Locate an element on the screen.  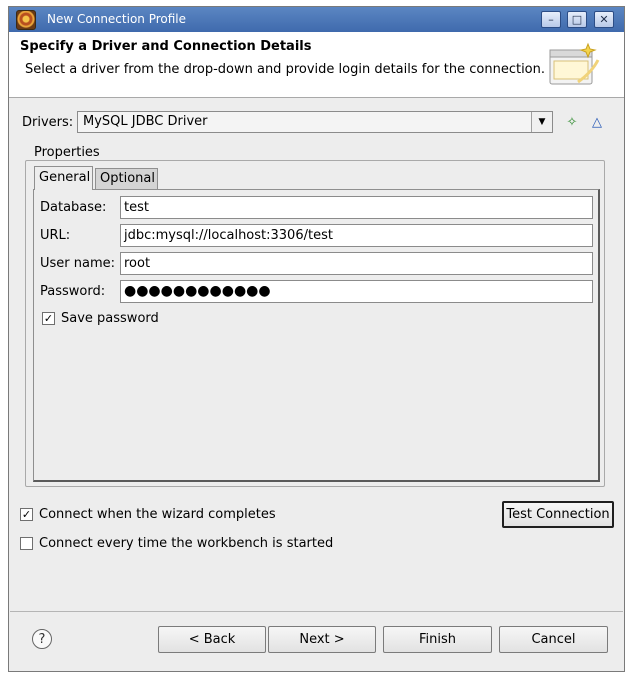
password-label: Password: is located at coordinates (73, 291).